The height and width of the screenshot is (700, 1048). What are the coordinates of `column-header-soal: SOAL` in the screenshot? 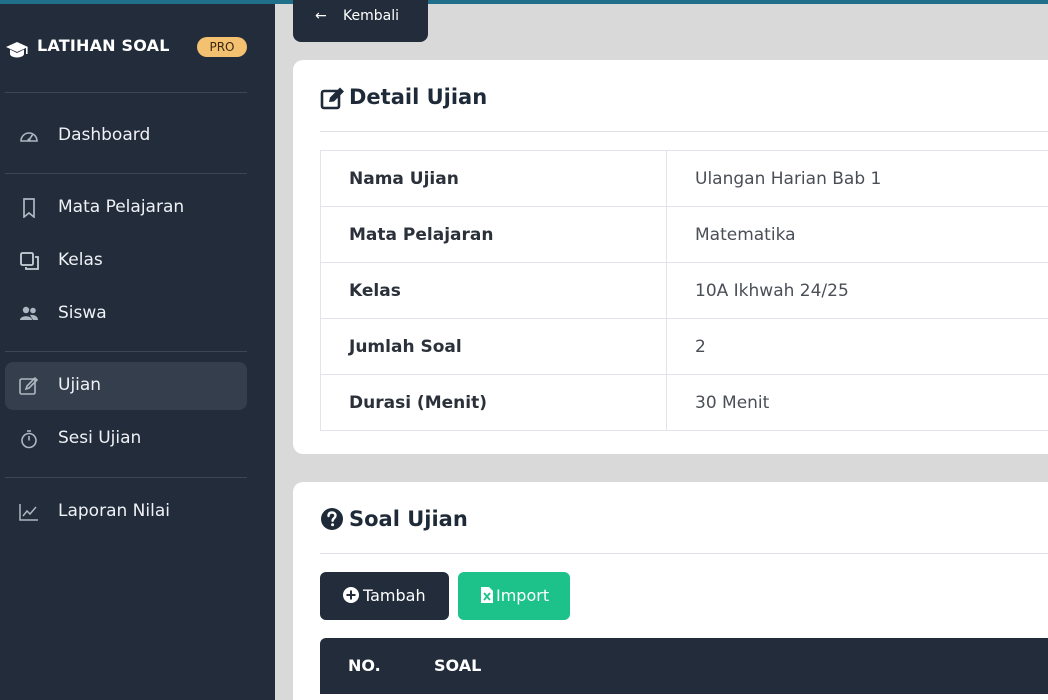 It's located at (458, 665).